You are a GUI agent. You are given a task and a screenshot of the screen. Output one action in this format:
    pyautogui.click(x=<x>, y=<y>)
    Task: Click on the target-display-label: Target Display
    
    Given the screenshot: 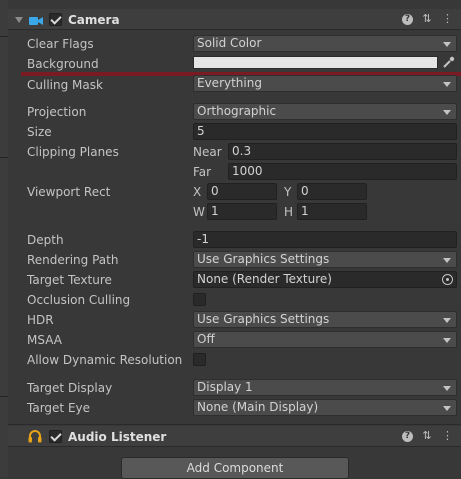 What is the action you would take?
    pyautogui.click(x=70, y=388)
    